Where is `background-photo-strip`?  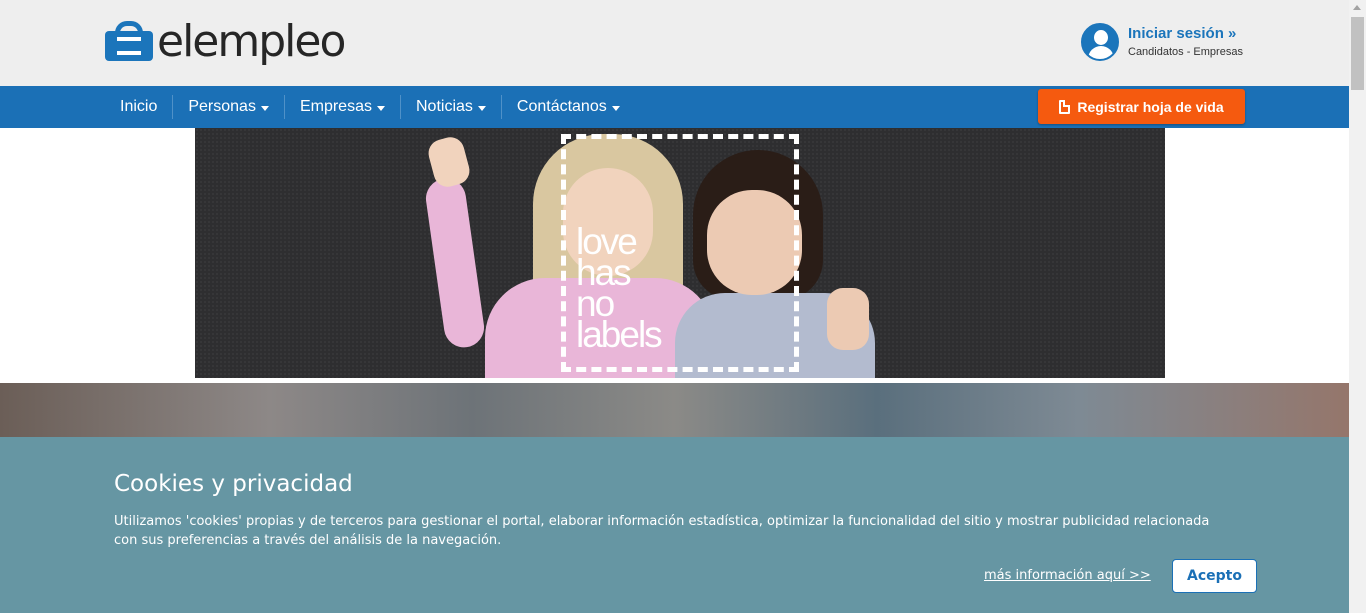
background-photo-strip is located at coordinates (674, 413).